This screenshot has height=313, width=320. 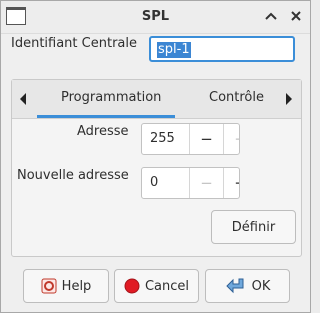 I want to click on arrow-left-icon, so click(x=23, y=99).